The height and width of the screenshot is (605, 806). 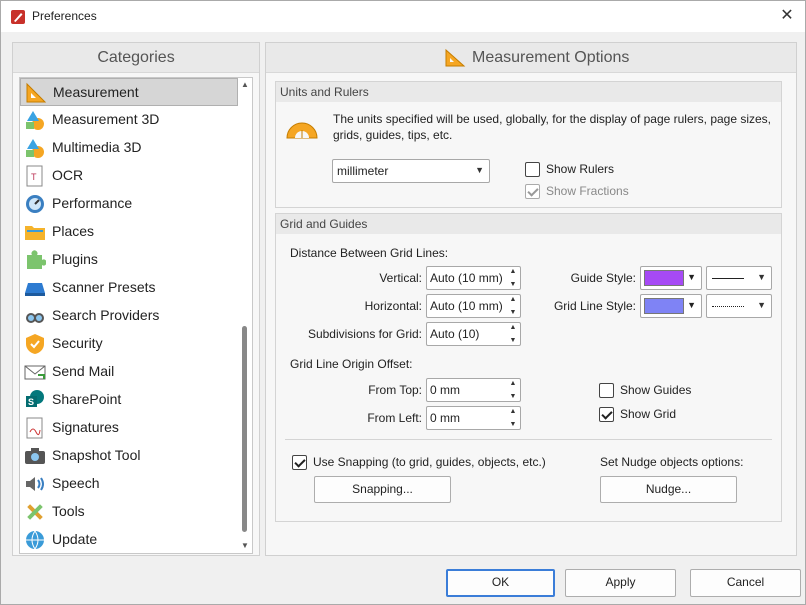 What do you see at coordinates (532, 169) in the screenshot?
I see `show-rulers-checkbox` at bounding box center [532, 169].